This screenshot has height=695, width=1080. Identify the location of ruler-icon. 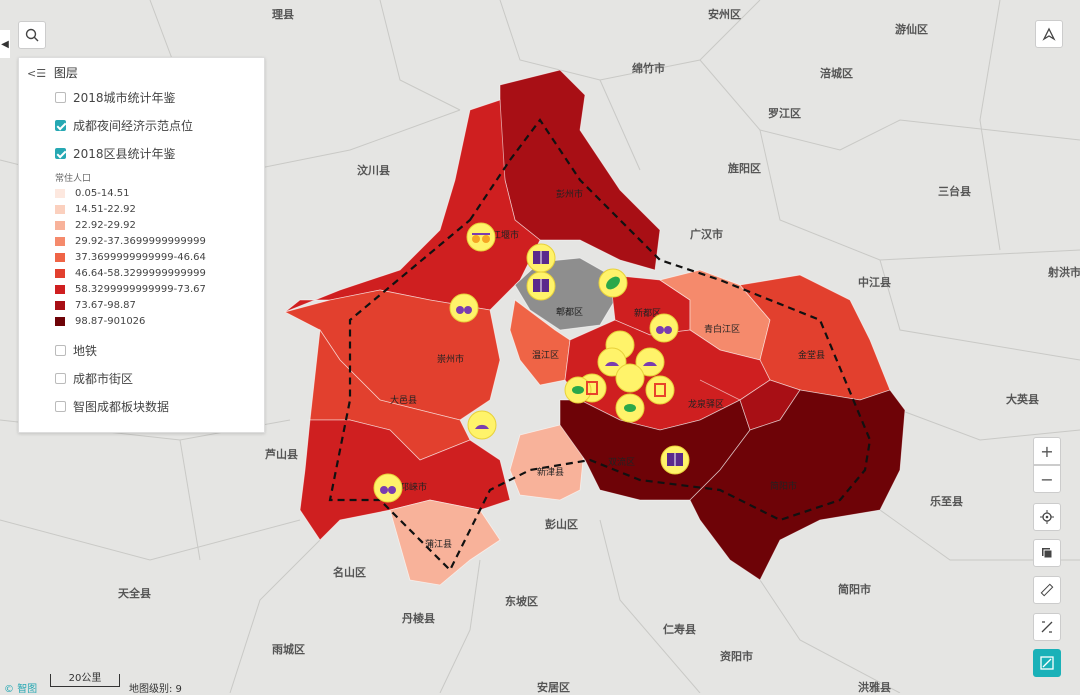
(1047, 590).